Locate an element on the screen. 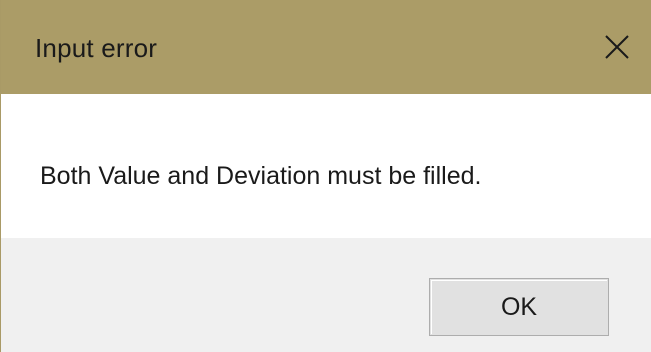 Image resolution: width=651 pixels, height=352 pixels. ok-button: OK is located at coordinates (519, 307).